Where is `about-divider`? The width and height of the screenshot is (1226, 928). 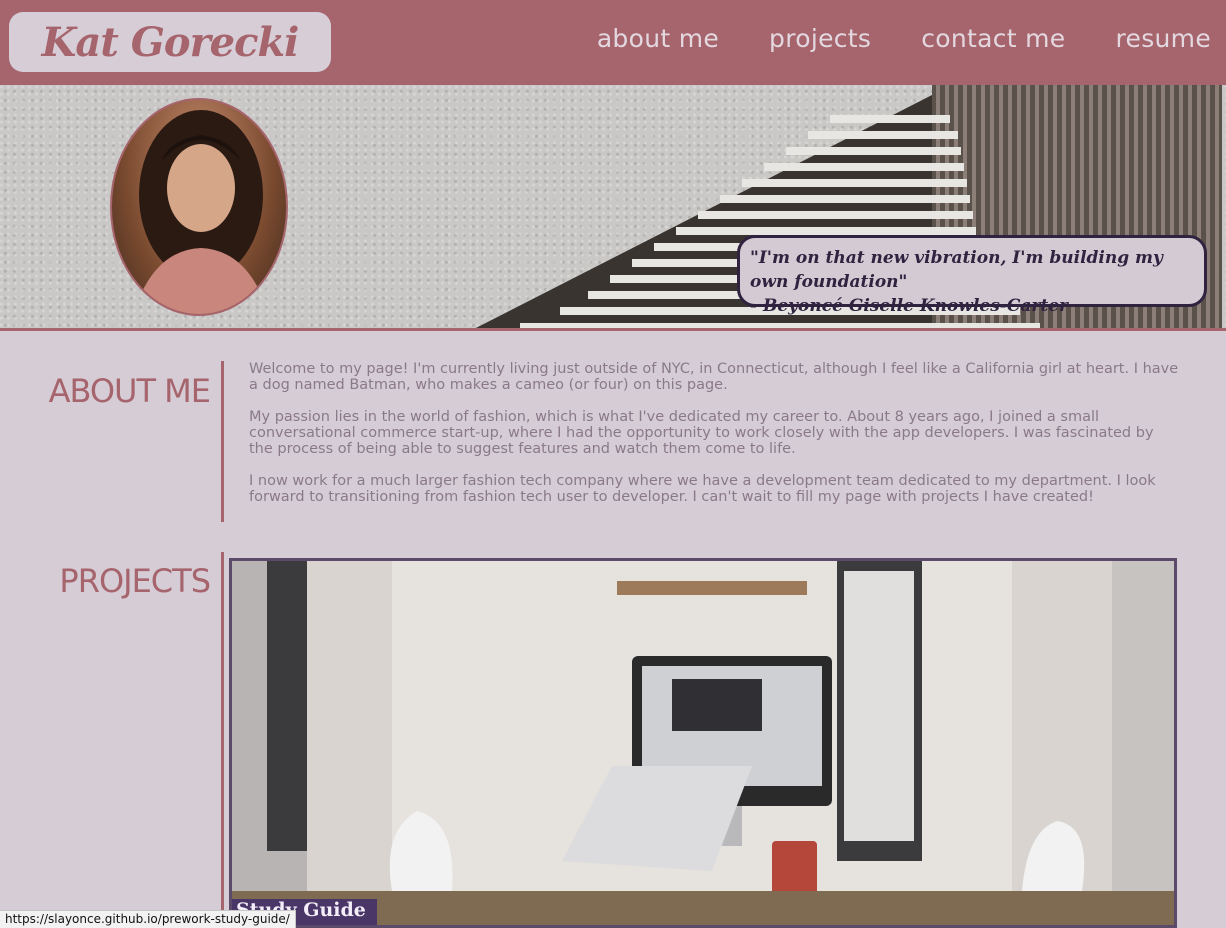 about-divider is located at coordinates (222, 441).